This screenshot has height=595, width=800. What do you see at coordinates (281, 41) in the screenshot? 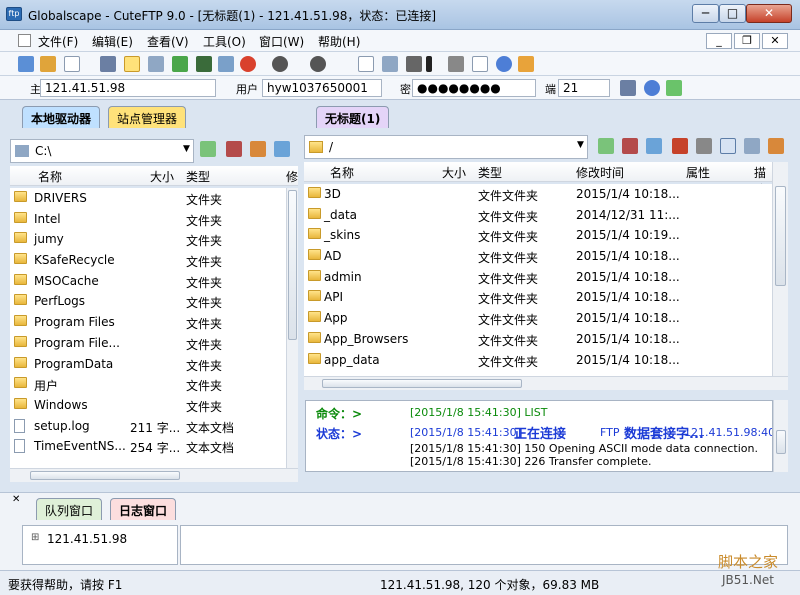
I see `menu-window: 窗口(W)` at bounding box center [281, 41].